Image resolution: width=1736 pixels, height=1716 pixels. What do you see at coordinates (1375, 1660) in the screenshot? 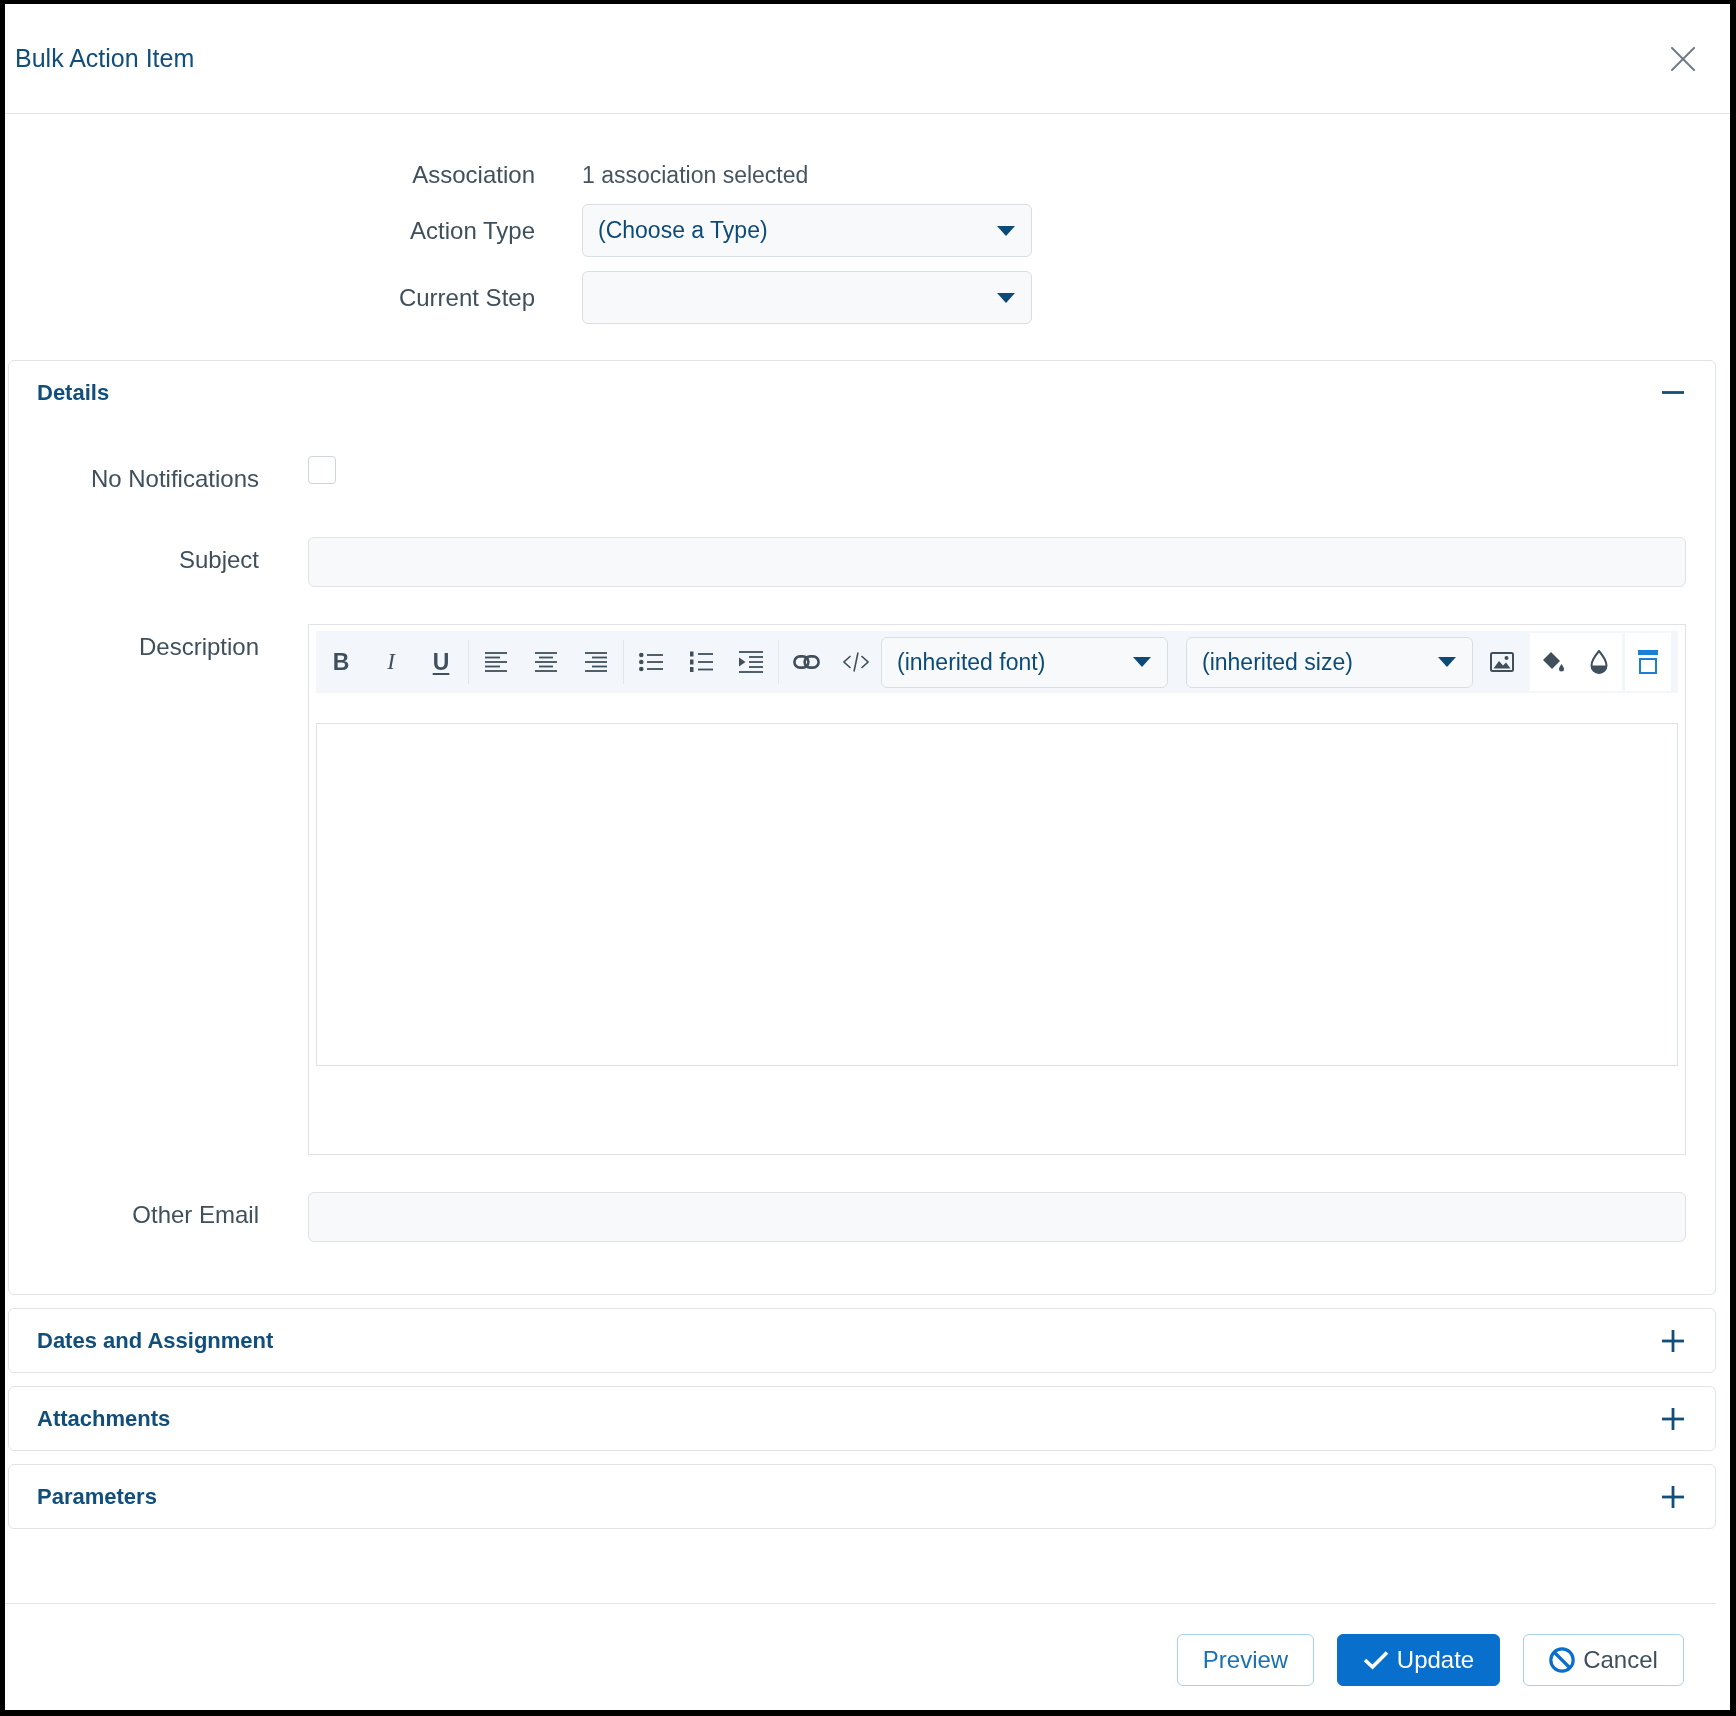
I see `check-icon` at bounding box center [1375, 1660].